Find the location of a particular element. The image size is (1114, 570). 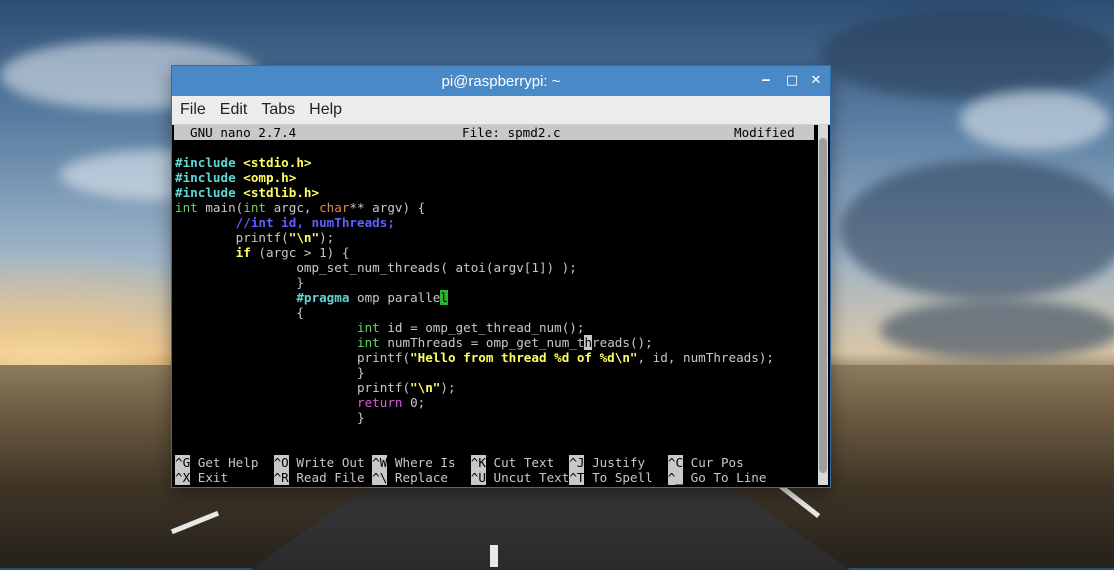

shortcut-label: Exit is located at coordinates (231, 477).